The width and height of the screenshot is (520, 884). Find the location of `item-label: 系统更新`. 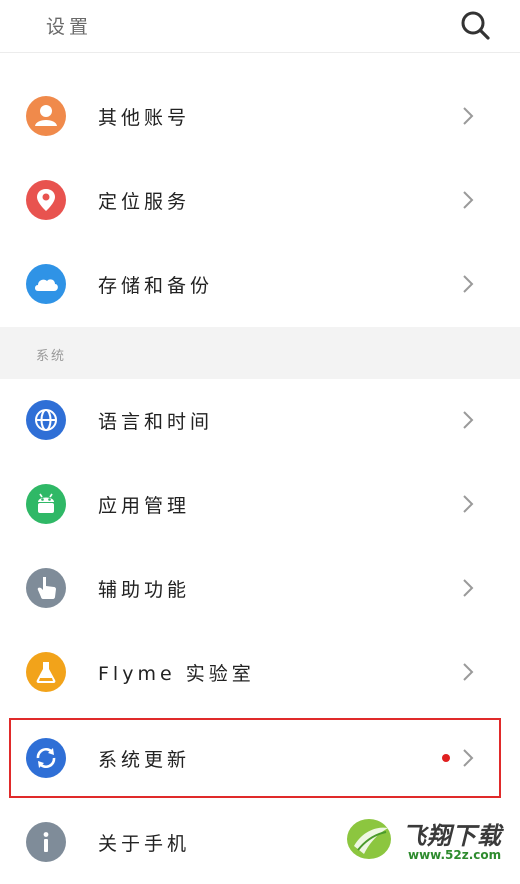

item-label: 系统更新 is located at coordinates (144, 760).